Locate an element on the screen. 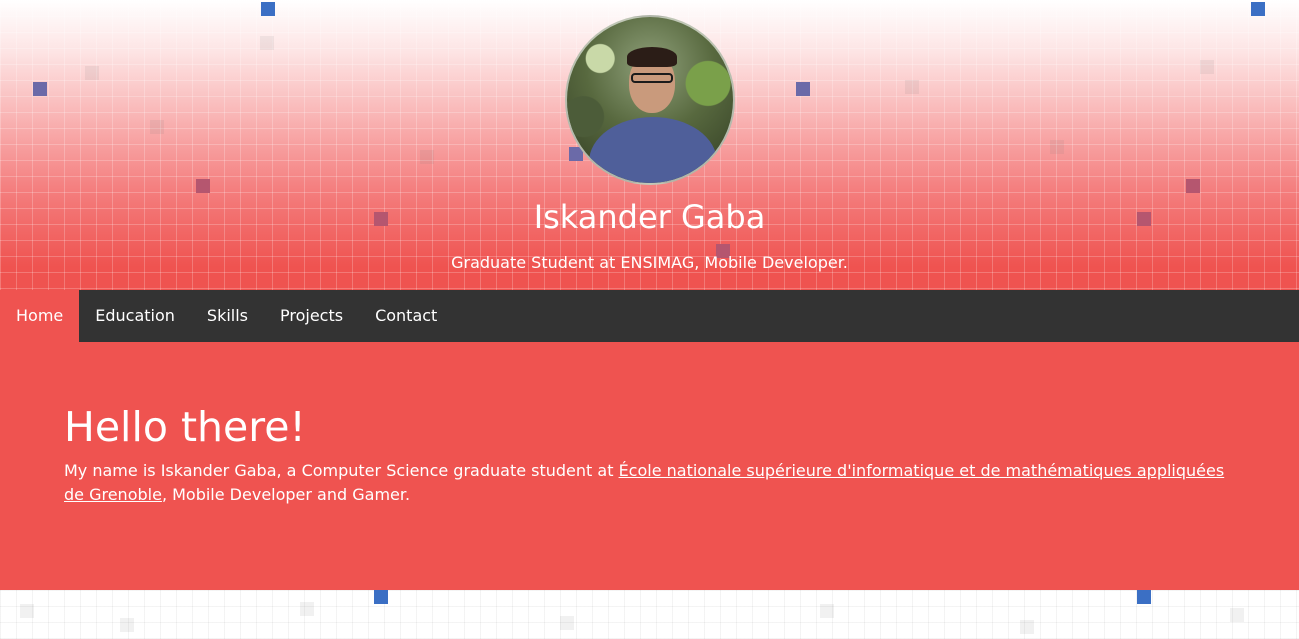 This screenshot has height=639, width=1299. nav-item-skills: Skills is located at coordinates (227, 316).